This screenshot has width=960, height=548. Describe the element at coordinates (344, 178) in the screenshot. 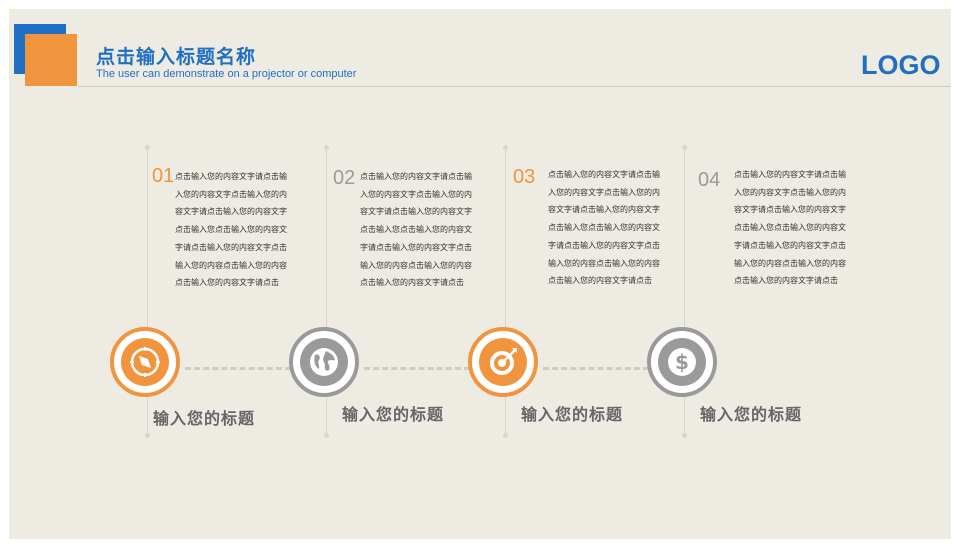

I see `step-number: 02` at that location.